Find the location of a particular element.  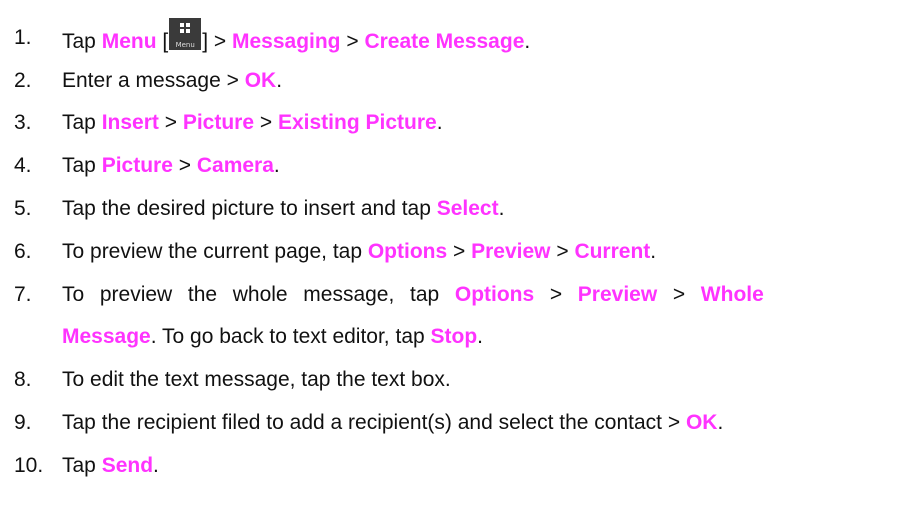

step-text: Tap Insert > Picture > Existing Picture. is located at coordinates (252, 123).